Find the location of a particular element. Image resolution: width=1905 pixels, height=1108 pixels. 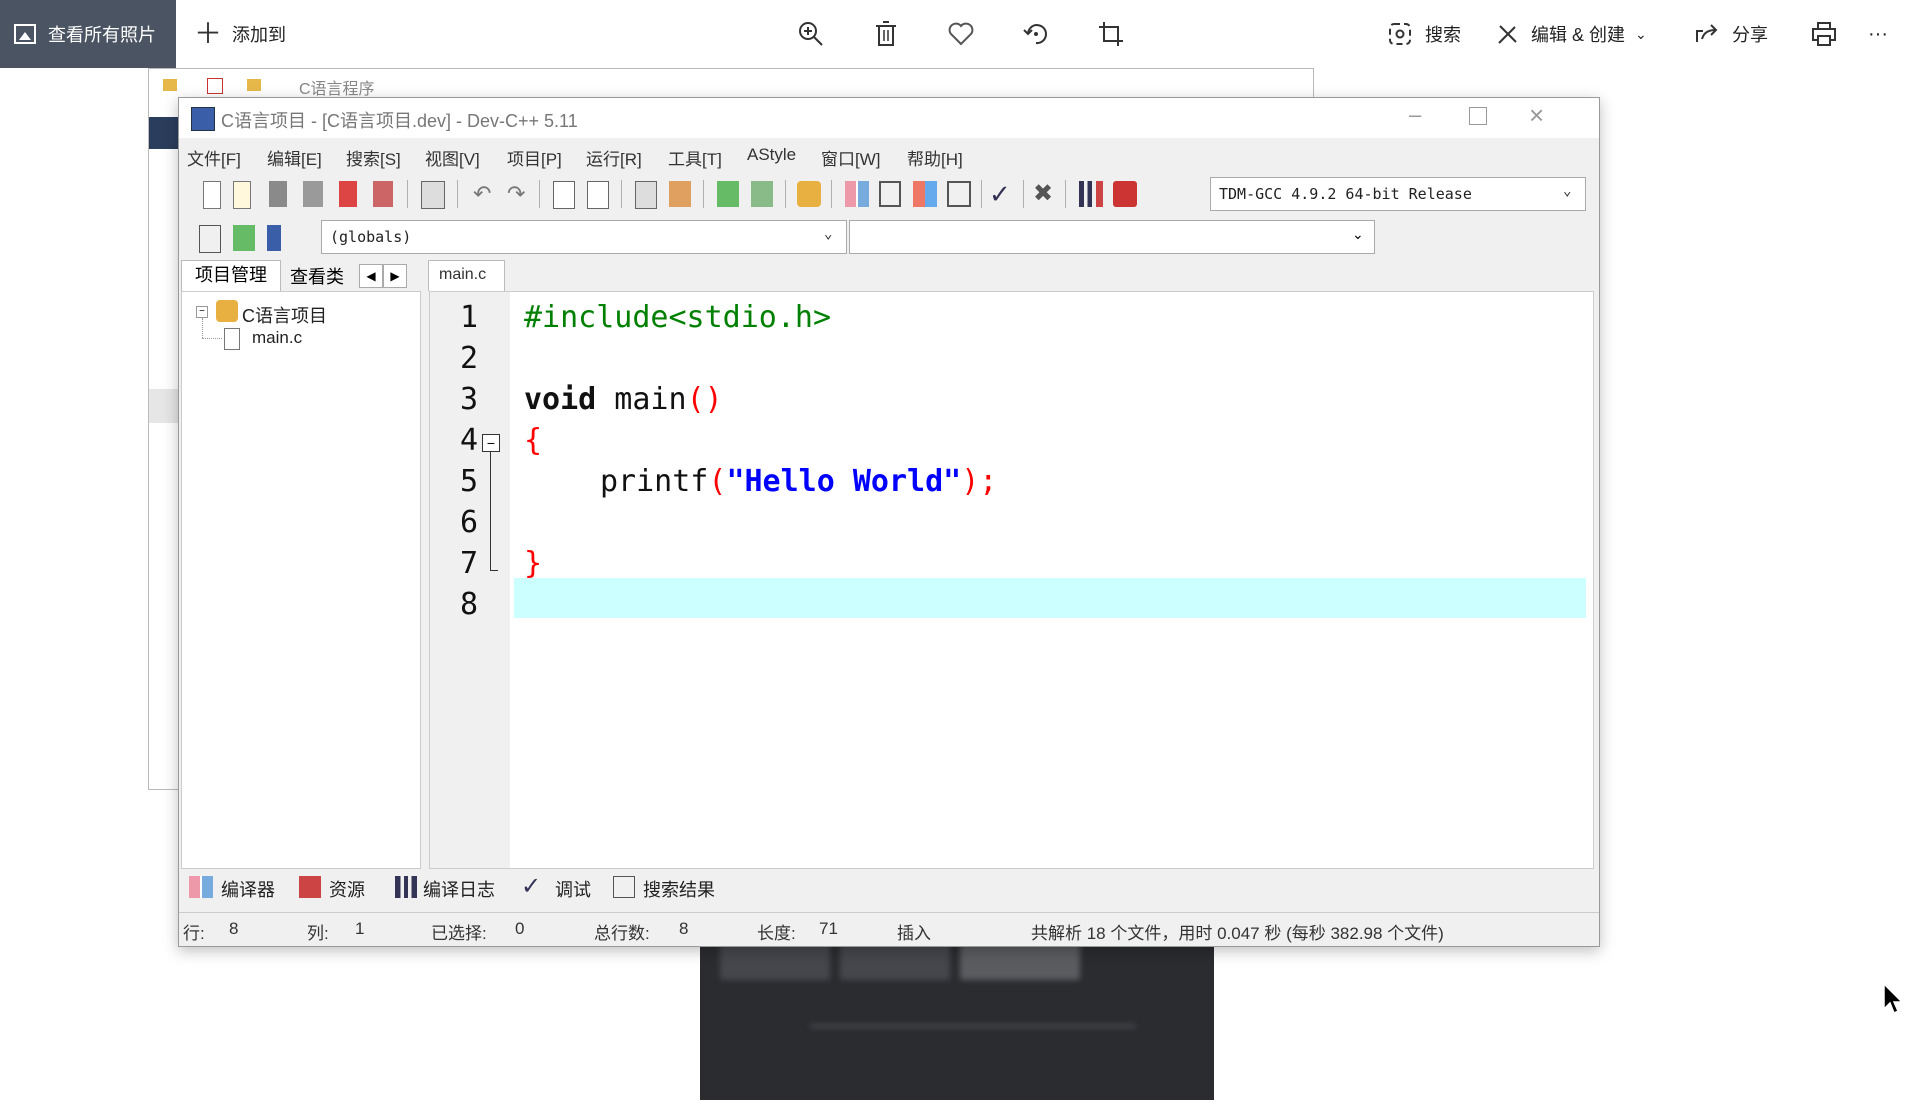

menu-project: 项目[P] is located at coordinates (534, 157).